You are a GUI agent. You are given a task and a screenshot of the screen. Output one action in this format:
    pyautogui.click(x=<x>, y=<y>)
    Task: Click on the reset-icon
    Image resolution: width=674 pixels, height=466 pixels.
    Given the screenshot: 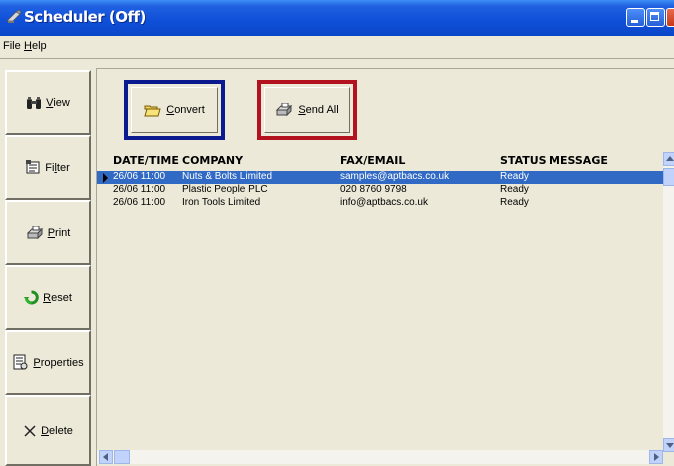 What is the action you would take?
    pyautogui.click(x=31, y=297)
    